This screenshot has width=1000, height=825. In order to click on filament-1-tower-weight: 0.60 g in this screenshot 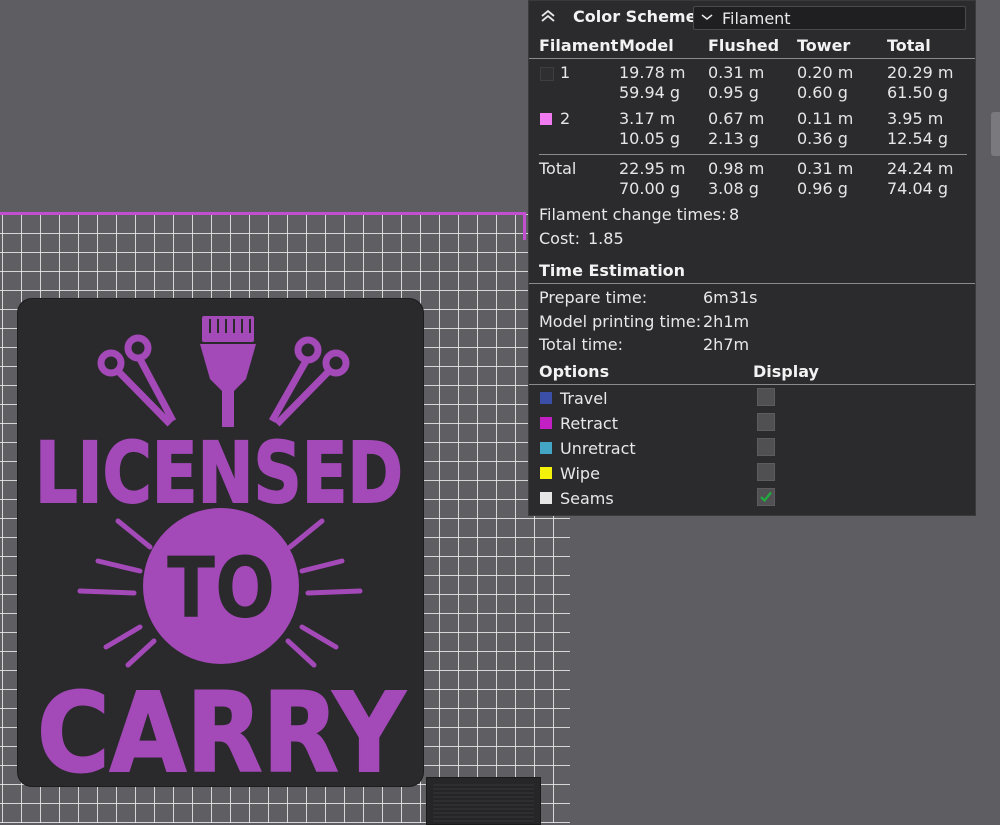, I will do `click(822, 92)`.